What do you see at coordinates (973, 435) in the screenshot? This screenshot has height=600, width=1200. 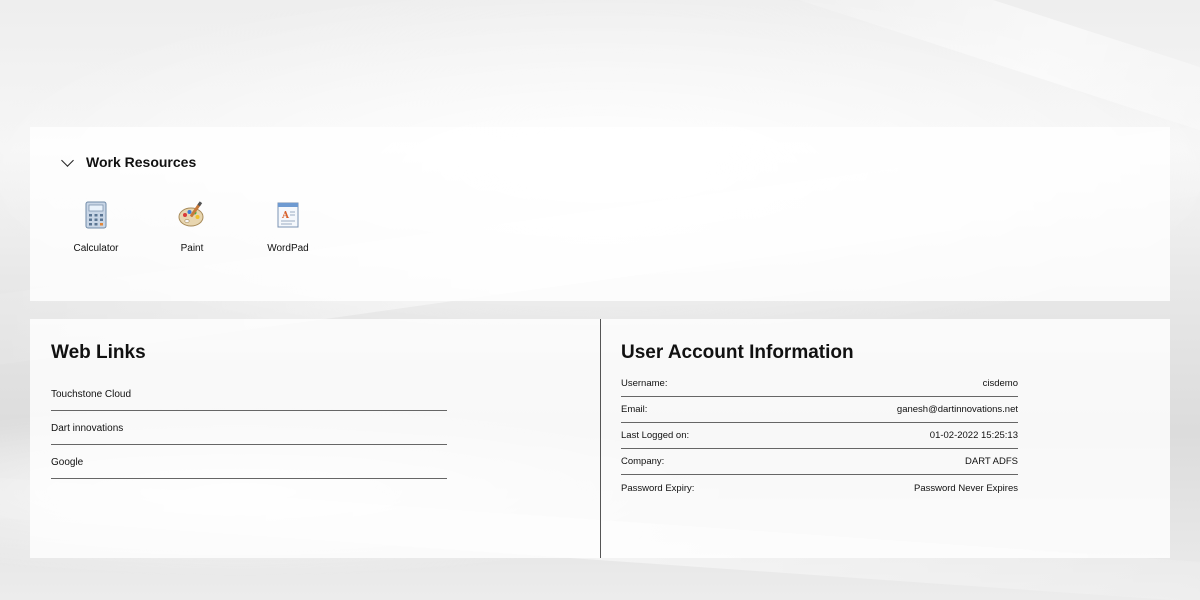 I see `account-field-value: 01-02-2022 15:25:13` at bounding box center [973, 435].